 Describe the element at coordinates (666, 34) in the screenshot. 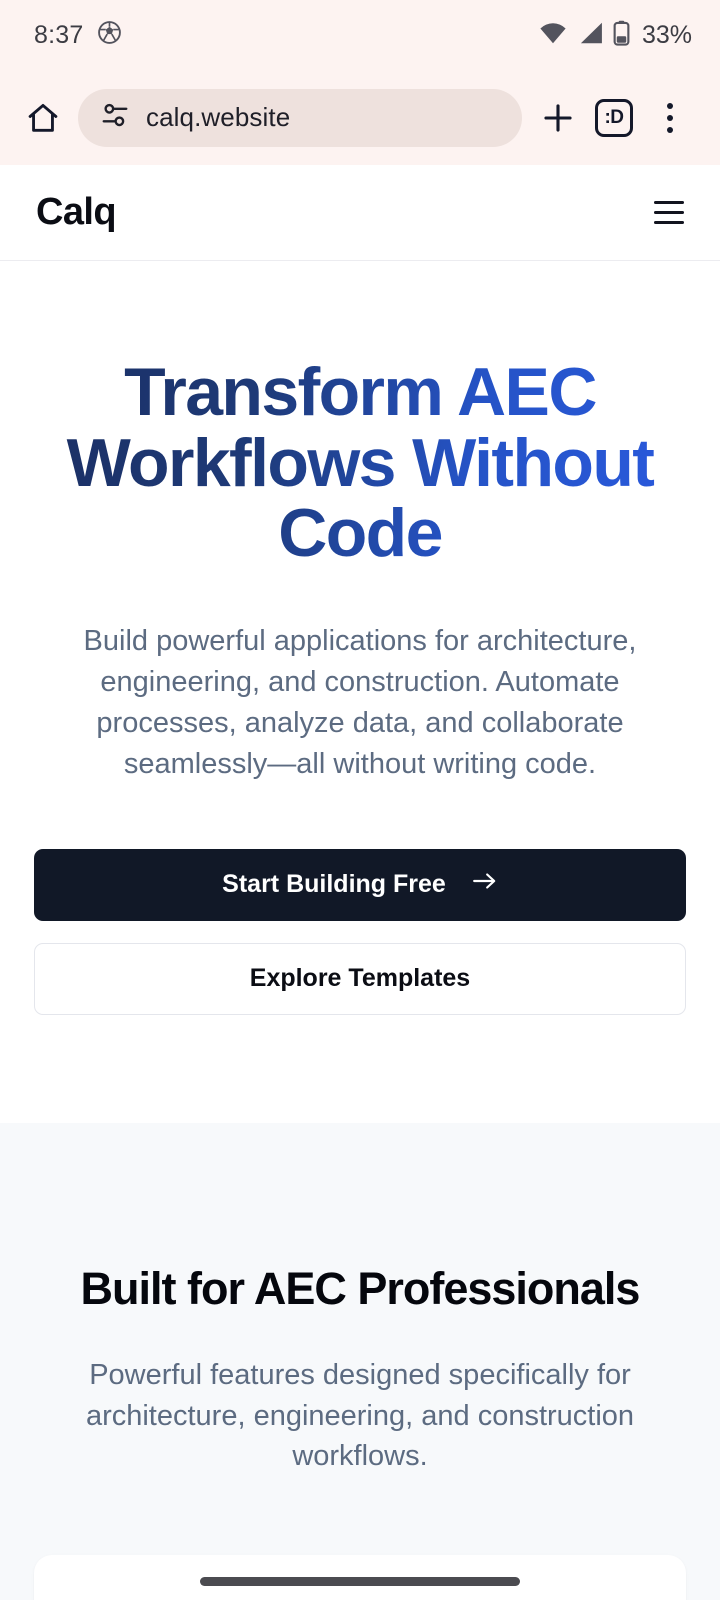

I see `battery-percent-label: 33%` at that location.